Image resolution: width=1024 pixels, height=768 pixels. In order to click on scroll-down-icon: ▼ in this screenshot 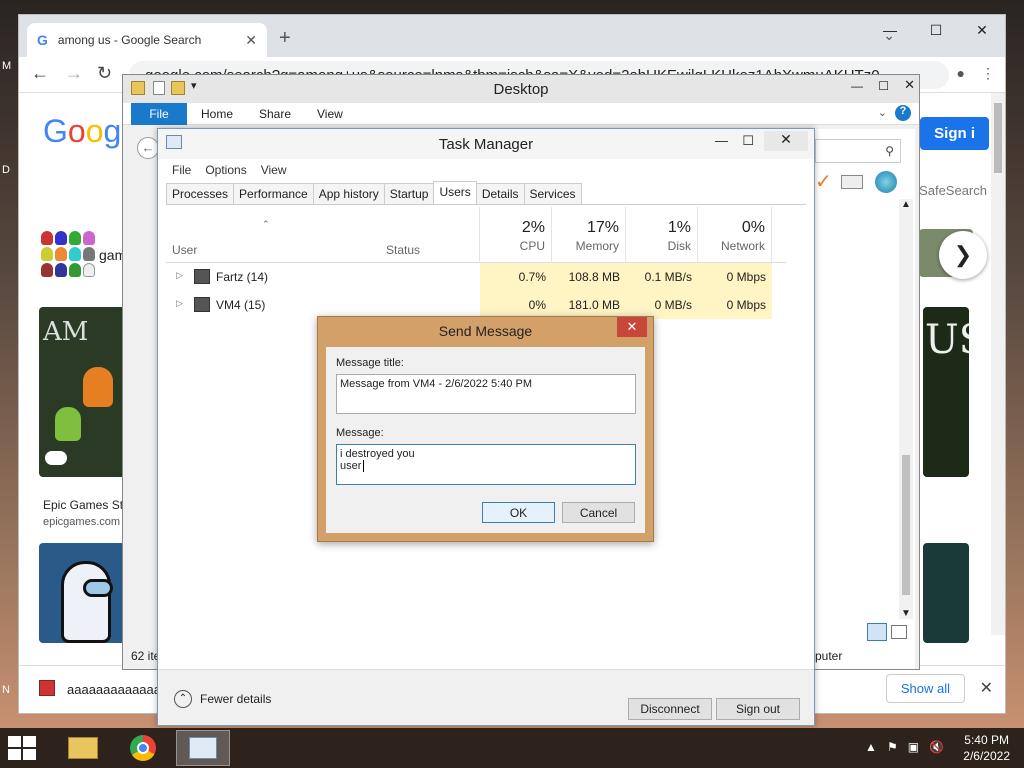, I will do `click(906, 613)`.